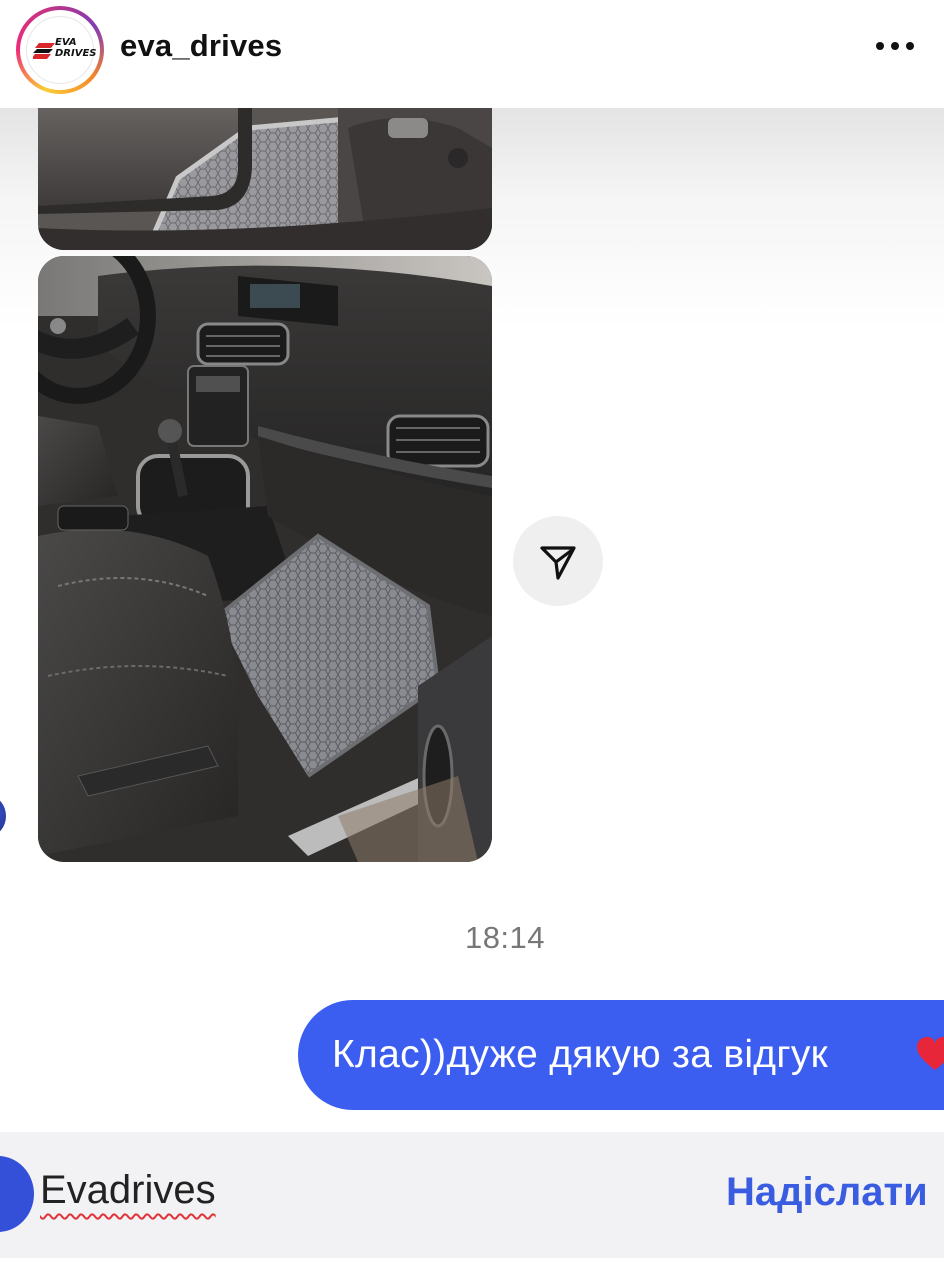 The width and height of the screenshot is (944, 1280). I want to click on my-avatar, so click(17, 1194).